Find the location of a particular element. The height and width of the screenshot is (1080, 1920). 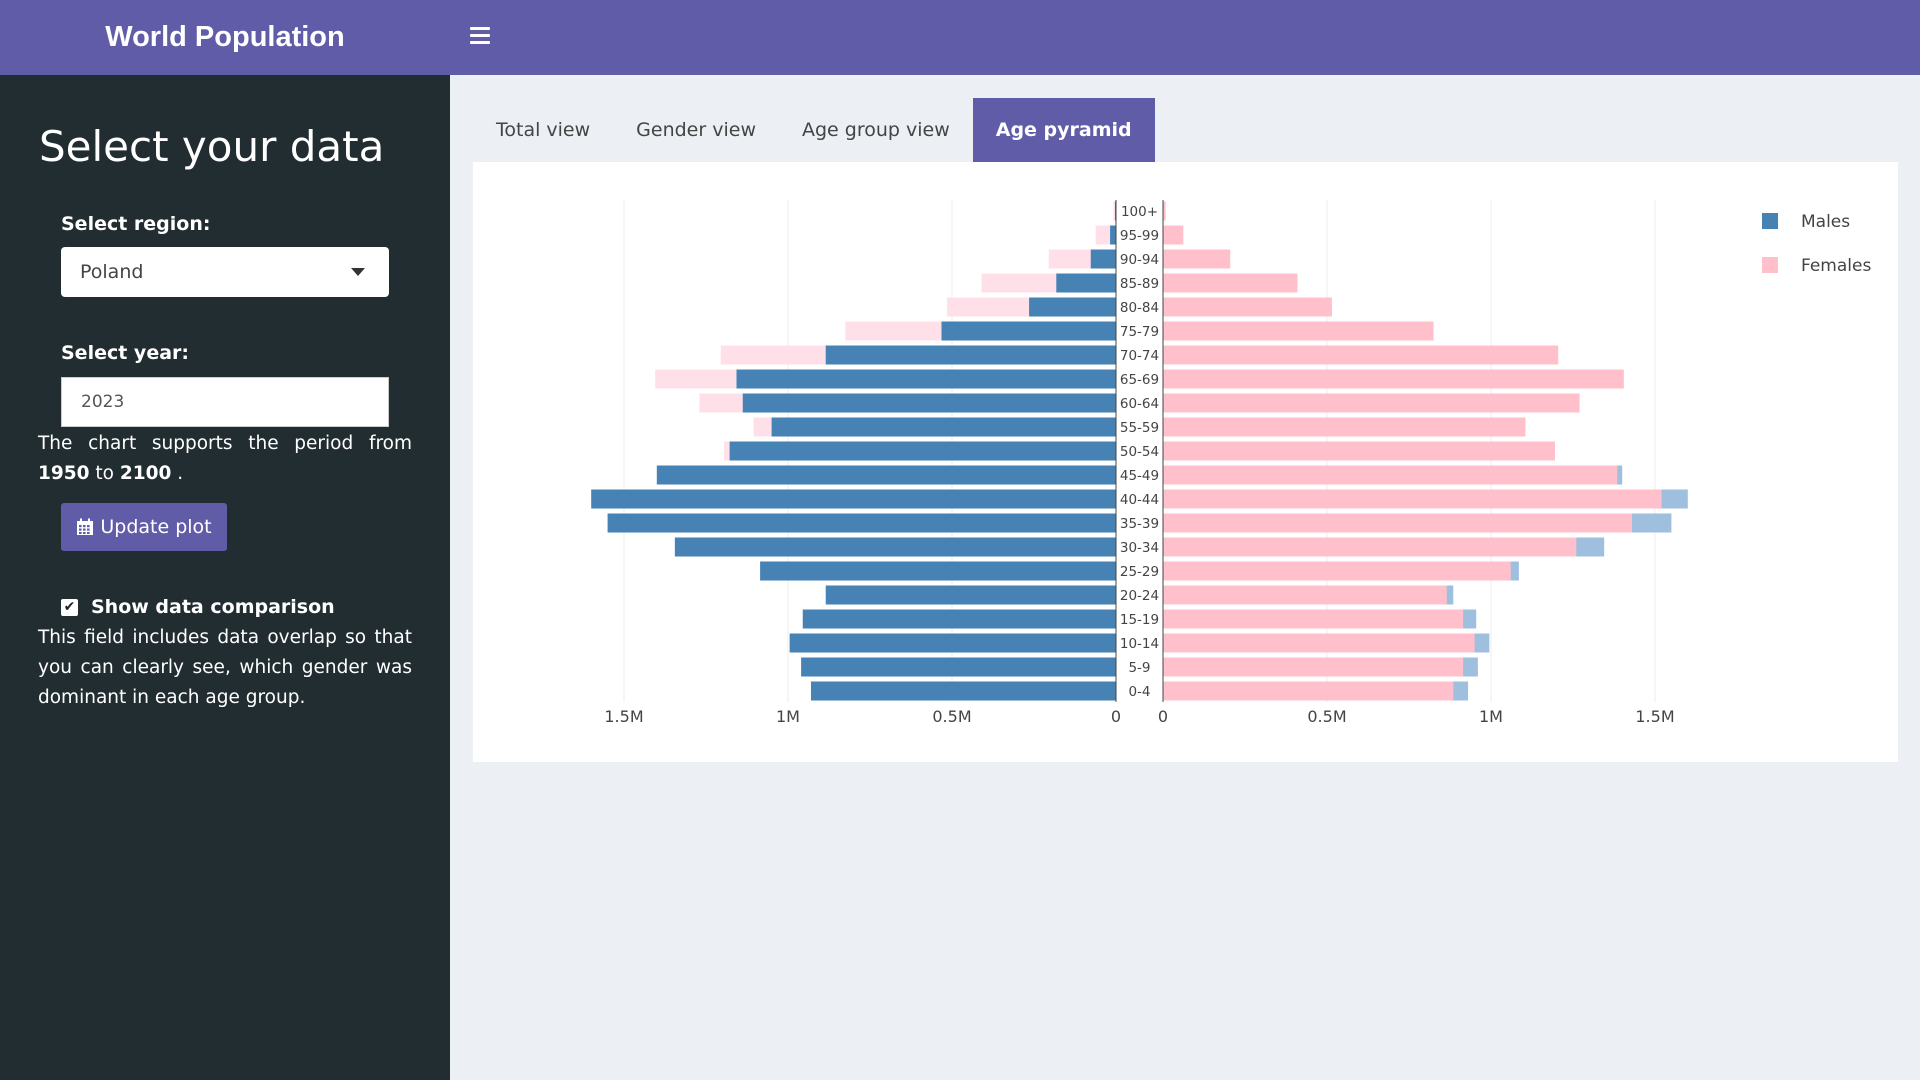

period-mid: to is located at coordinates (104, 473).